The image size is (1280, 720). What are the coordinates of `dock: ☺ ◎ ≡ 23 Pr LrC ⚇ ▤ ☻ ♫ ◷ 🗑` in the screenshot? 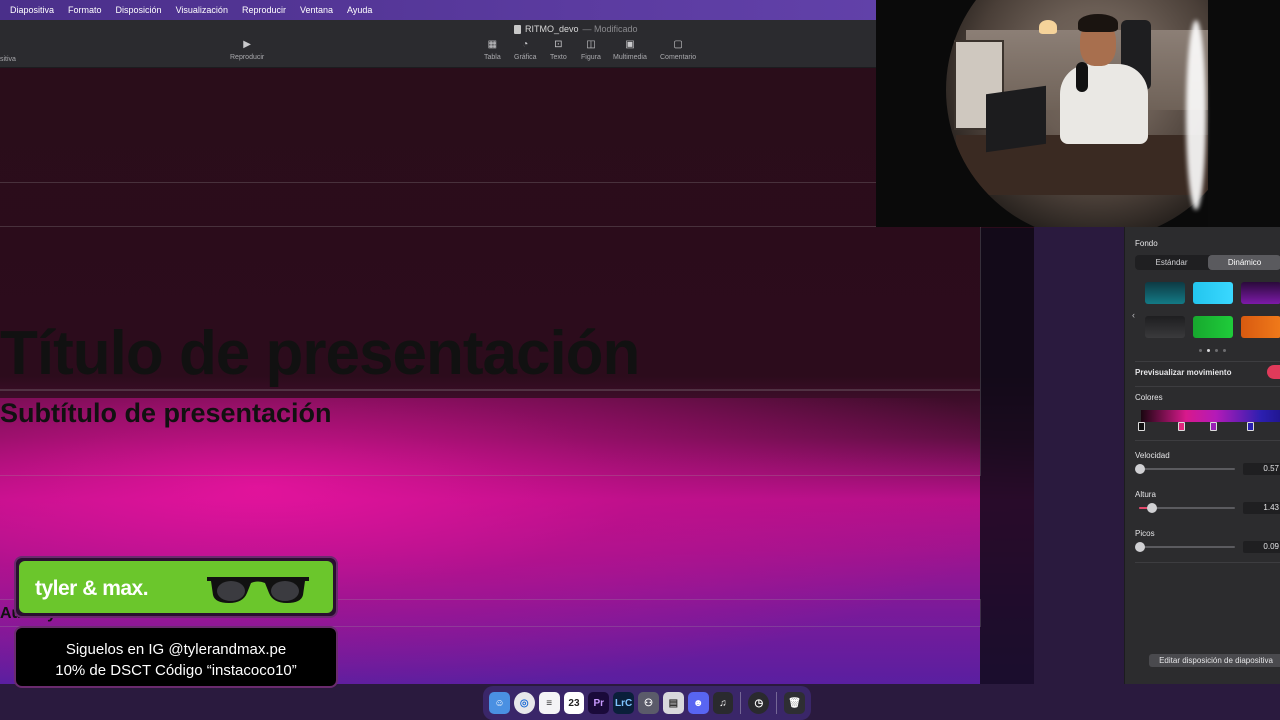 It's located at (647, 703).